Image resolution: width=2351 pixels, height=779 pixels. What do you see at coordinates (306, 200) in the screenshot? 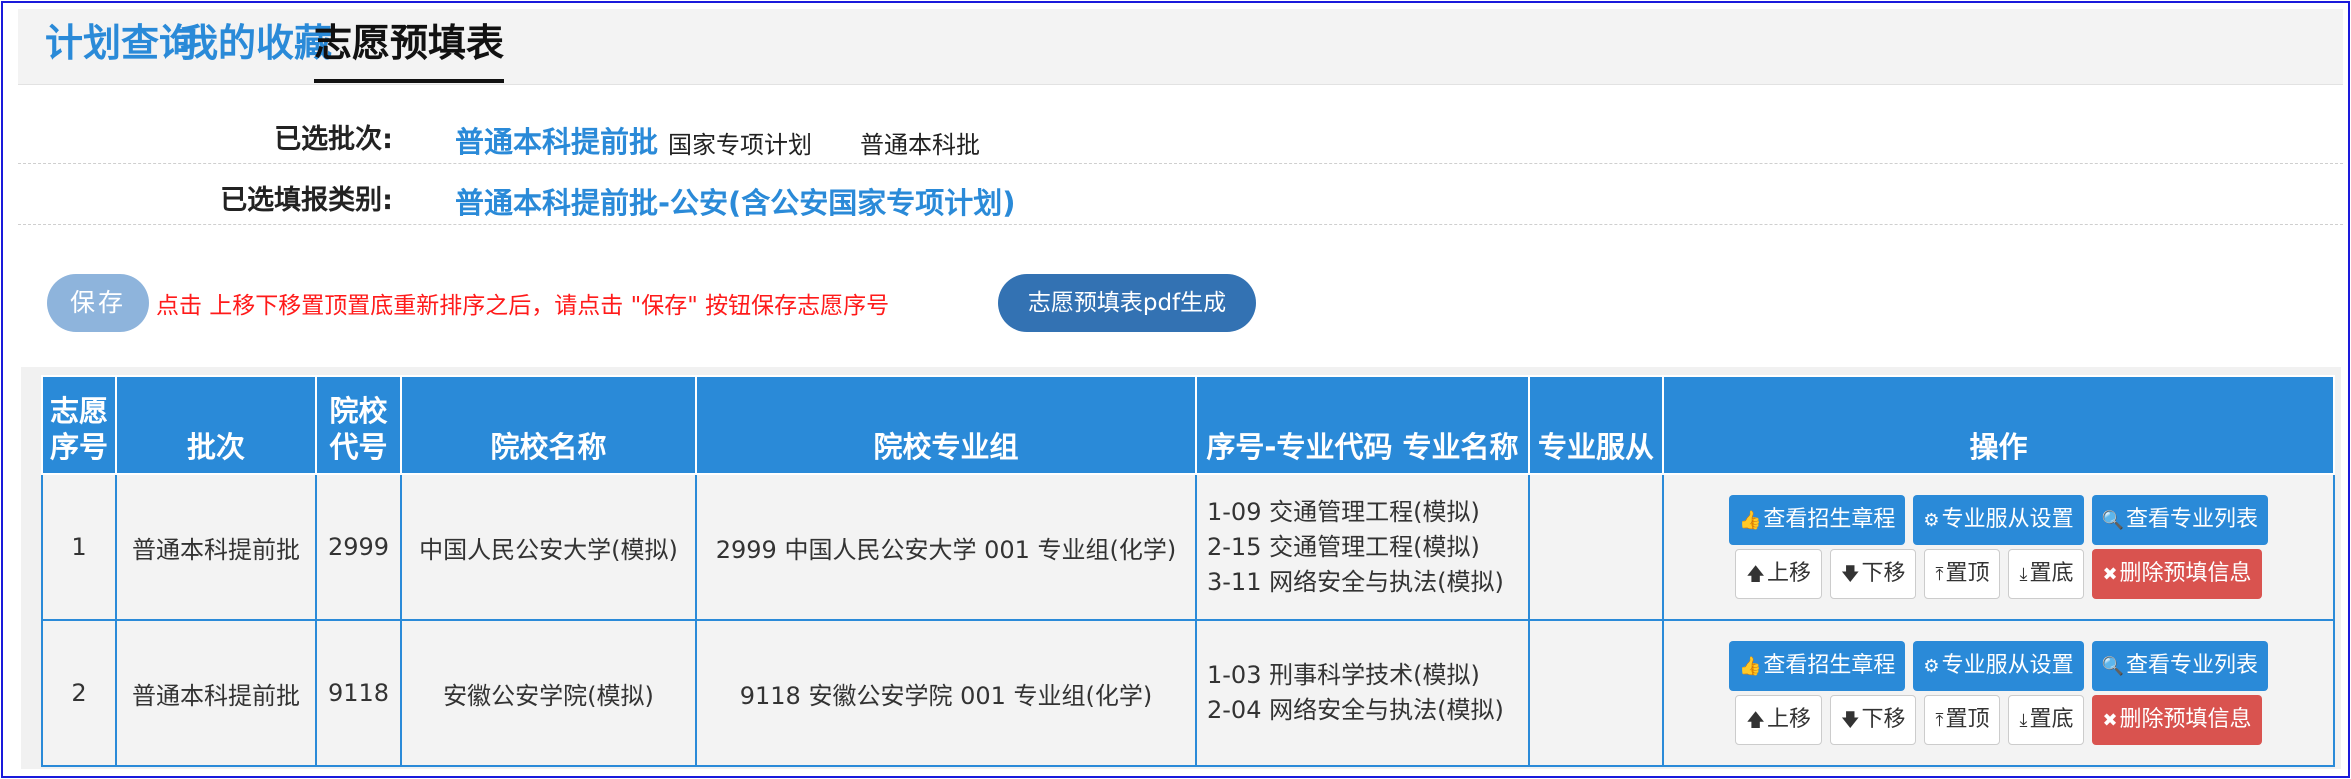
I see `category-label: 已选填报类别:` at bounding box center [306, 200].